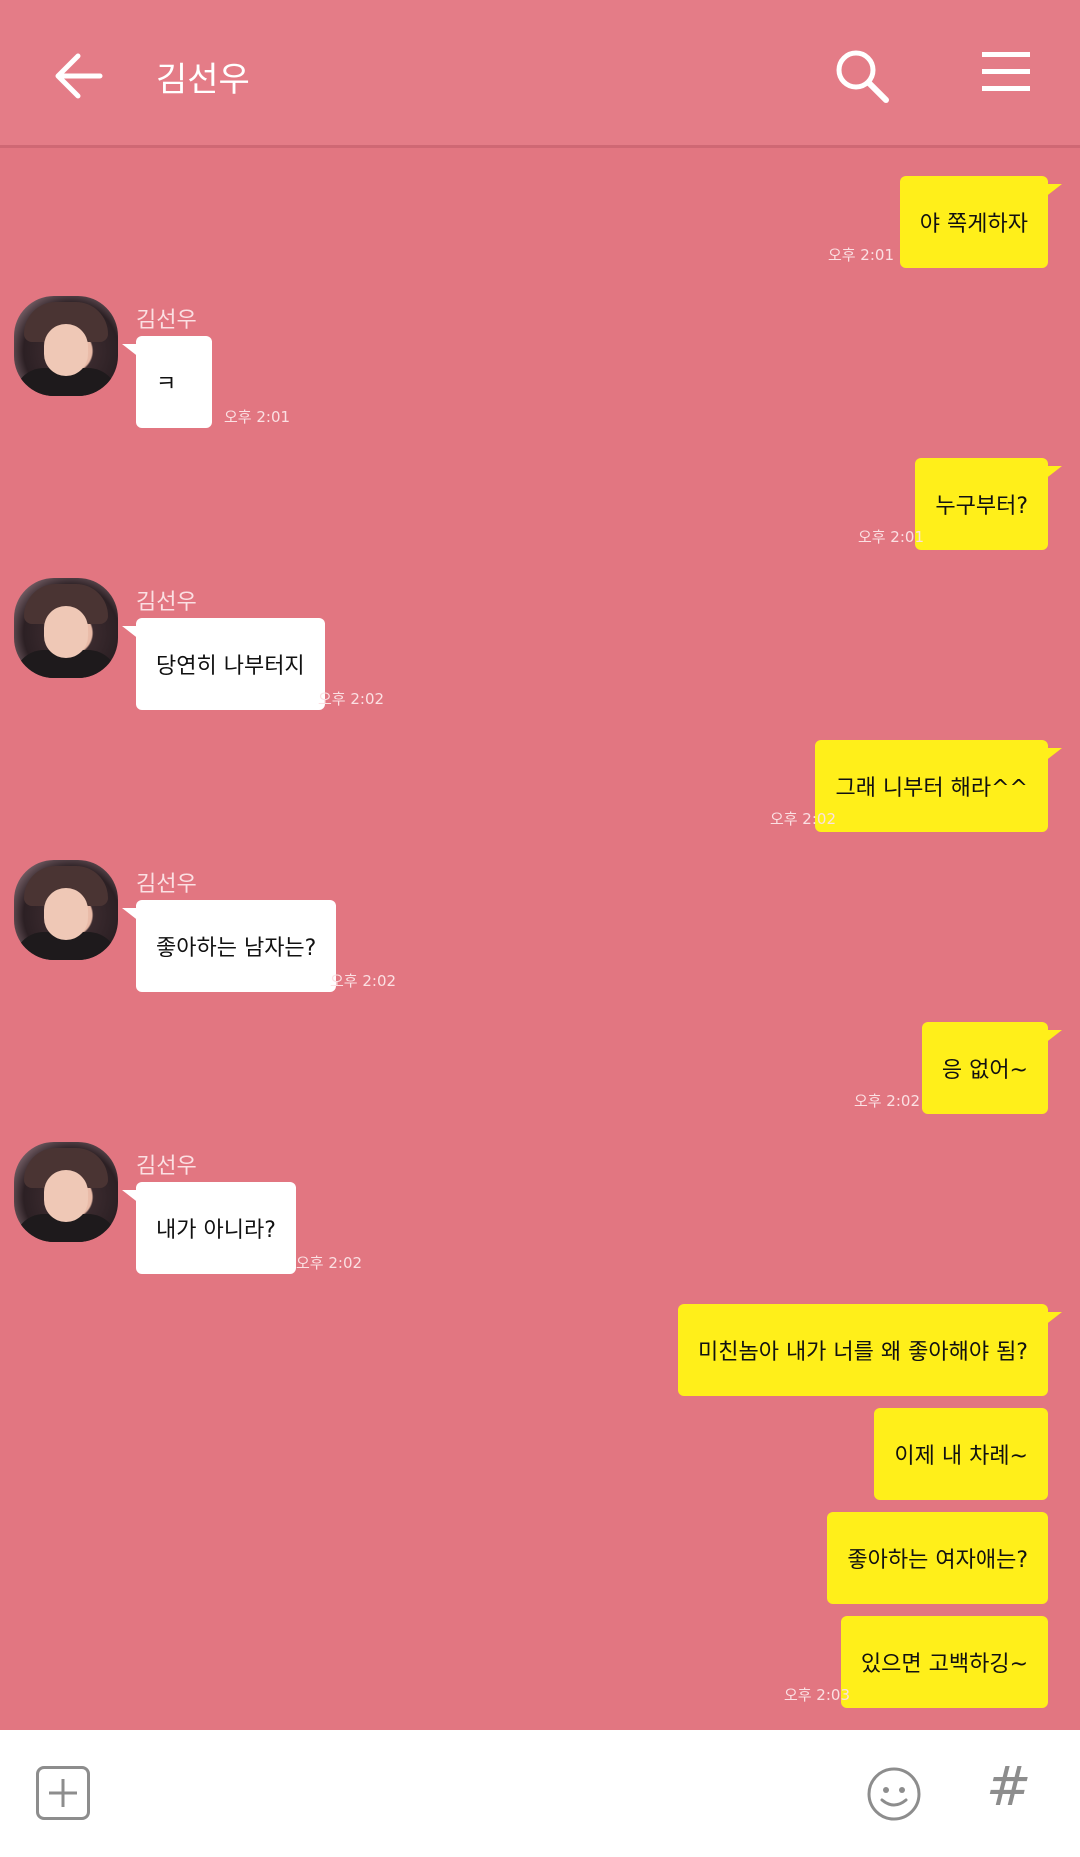 Image resolution: width=1080 pixels, height=1857 pixels. What do you see at coordinates (870, 1350) in the screenshot?
I see `my-message: 미친놈아 내가 너를 왜 좋아해야 됨?` at bounding box center [870, 1350].